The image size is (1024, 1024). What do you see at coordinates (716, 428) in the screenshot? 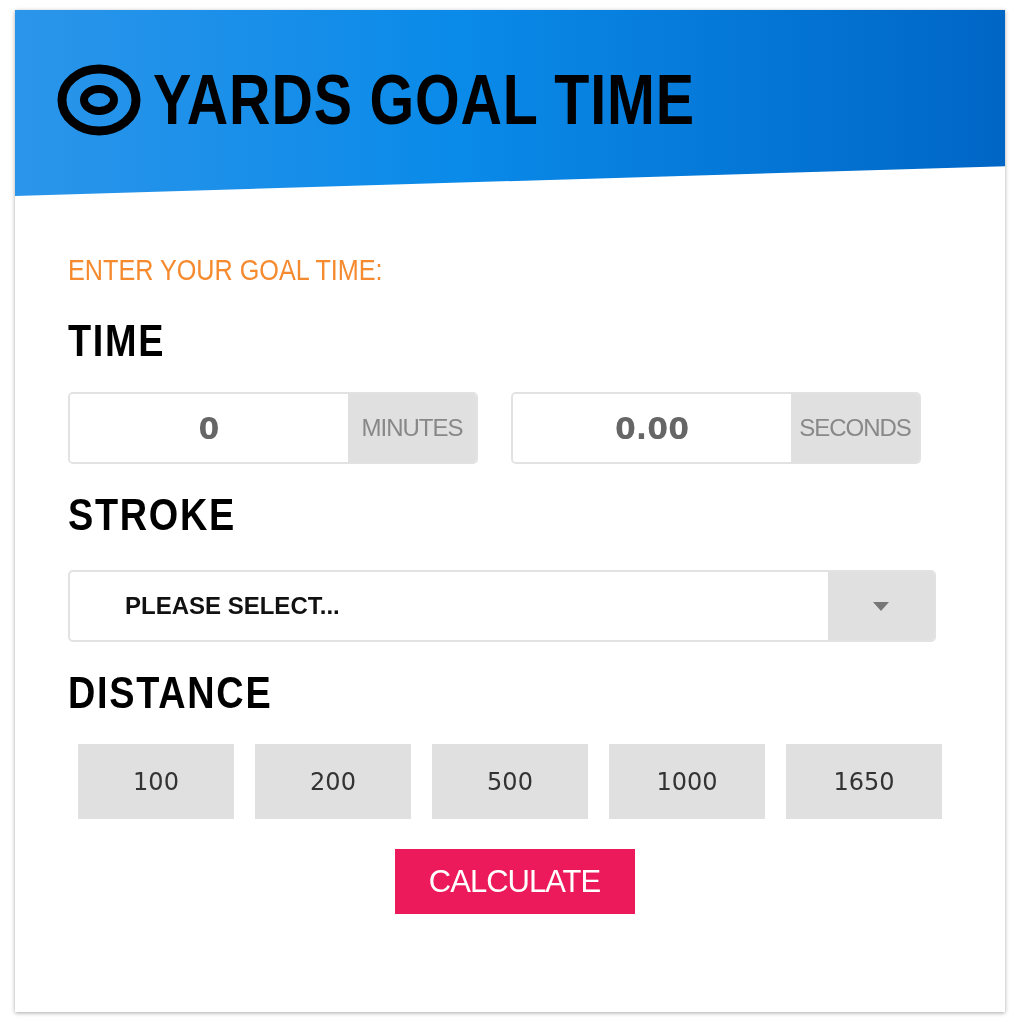
I see `time-field: 0.00 SECONDS` at bounding box center [716, 428].